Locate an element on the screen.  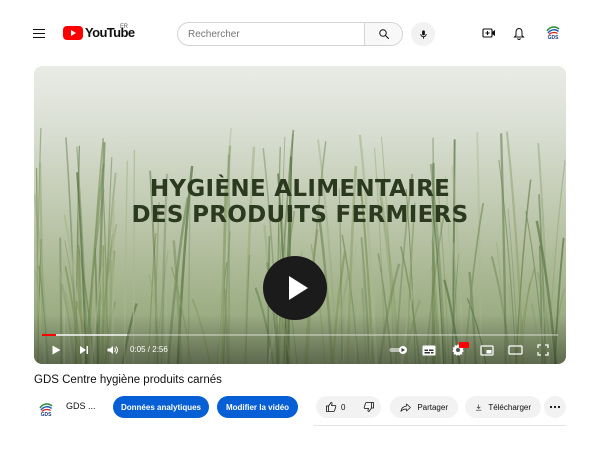
play-icon is located at coordinates (56, 350).